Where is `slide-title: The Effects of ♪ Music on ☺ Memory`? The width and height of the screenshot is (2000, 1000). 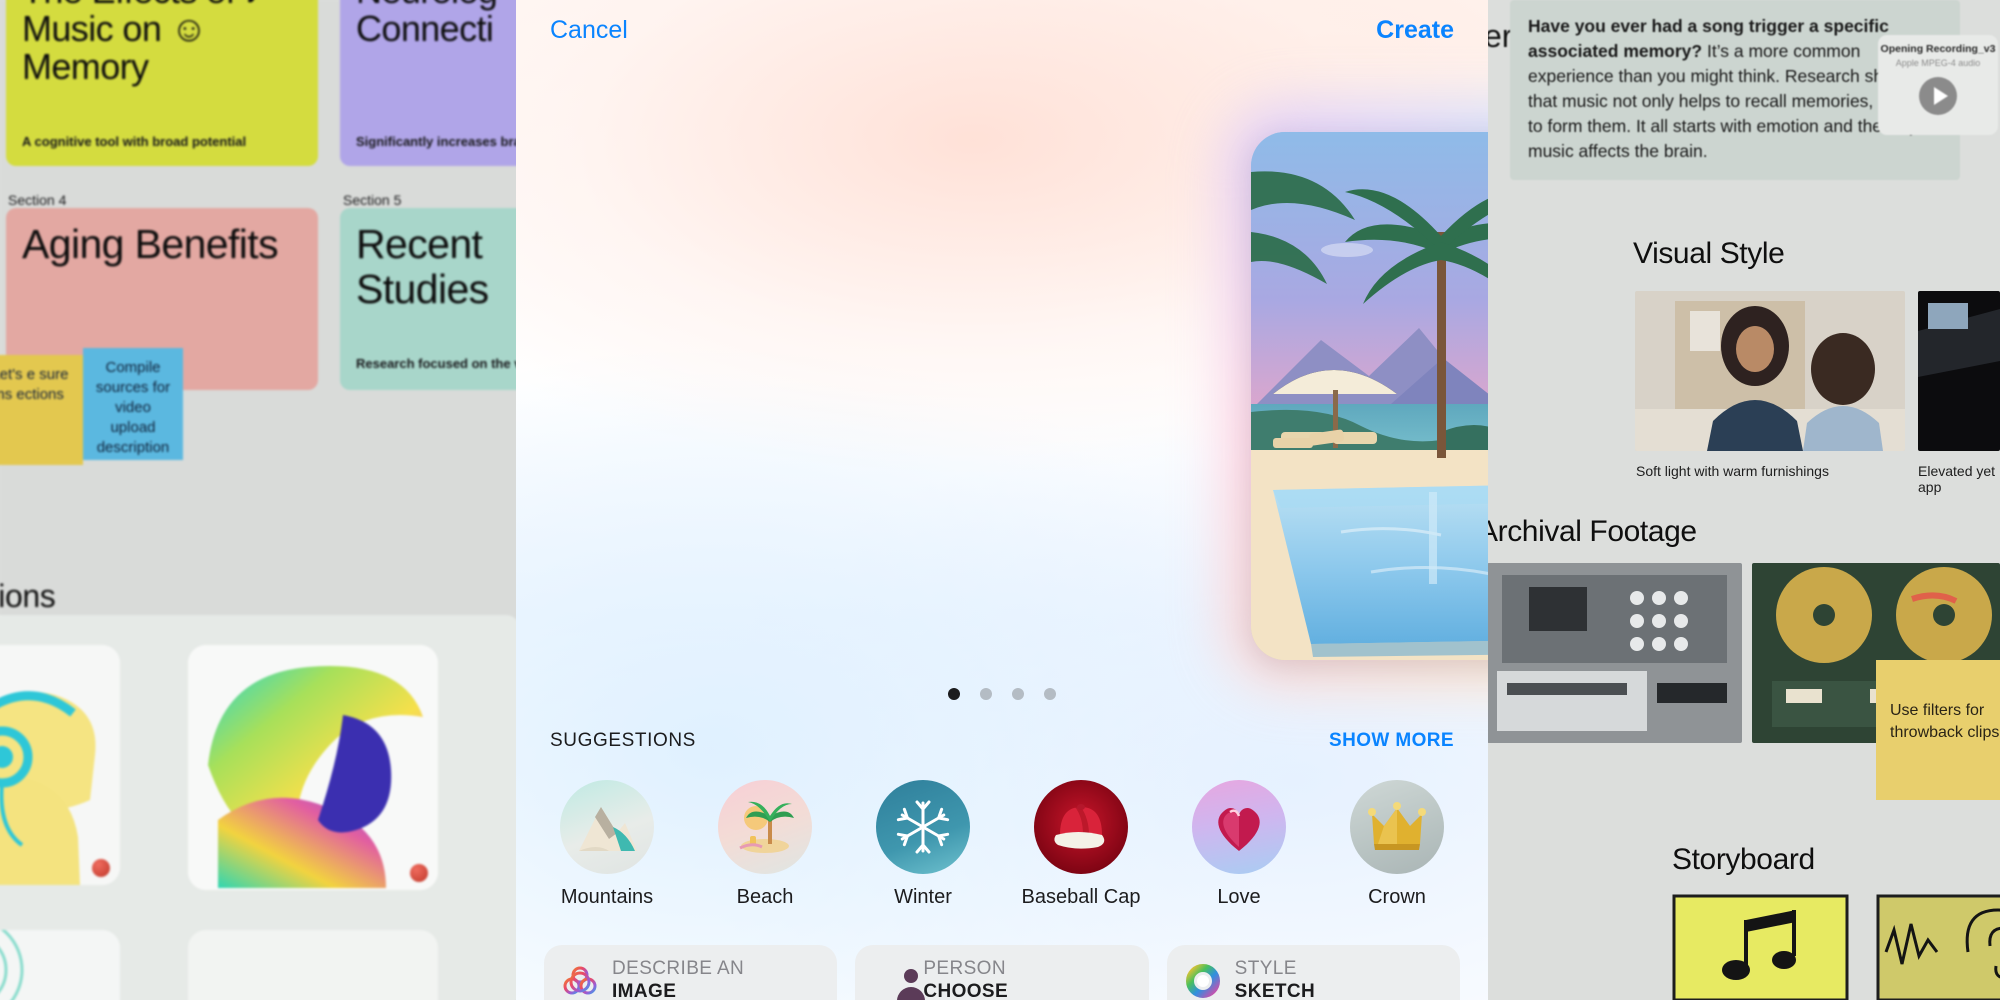
slide-title: The Effects of ♪ Music on ☺ Memory is located at coordinates (142, 43).